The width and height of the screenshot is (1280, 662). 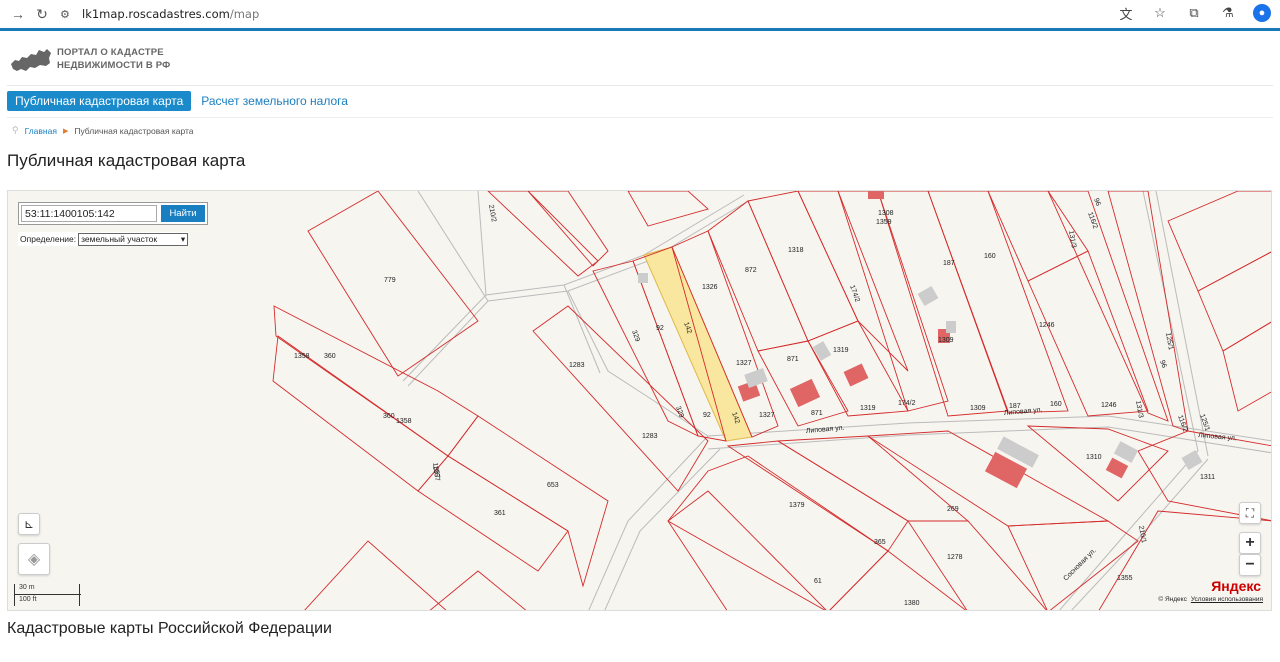 I want to click on parcel-label: 1326, so click(x=710, y=287).